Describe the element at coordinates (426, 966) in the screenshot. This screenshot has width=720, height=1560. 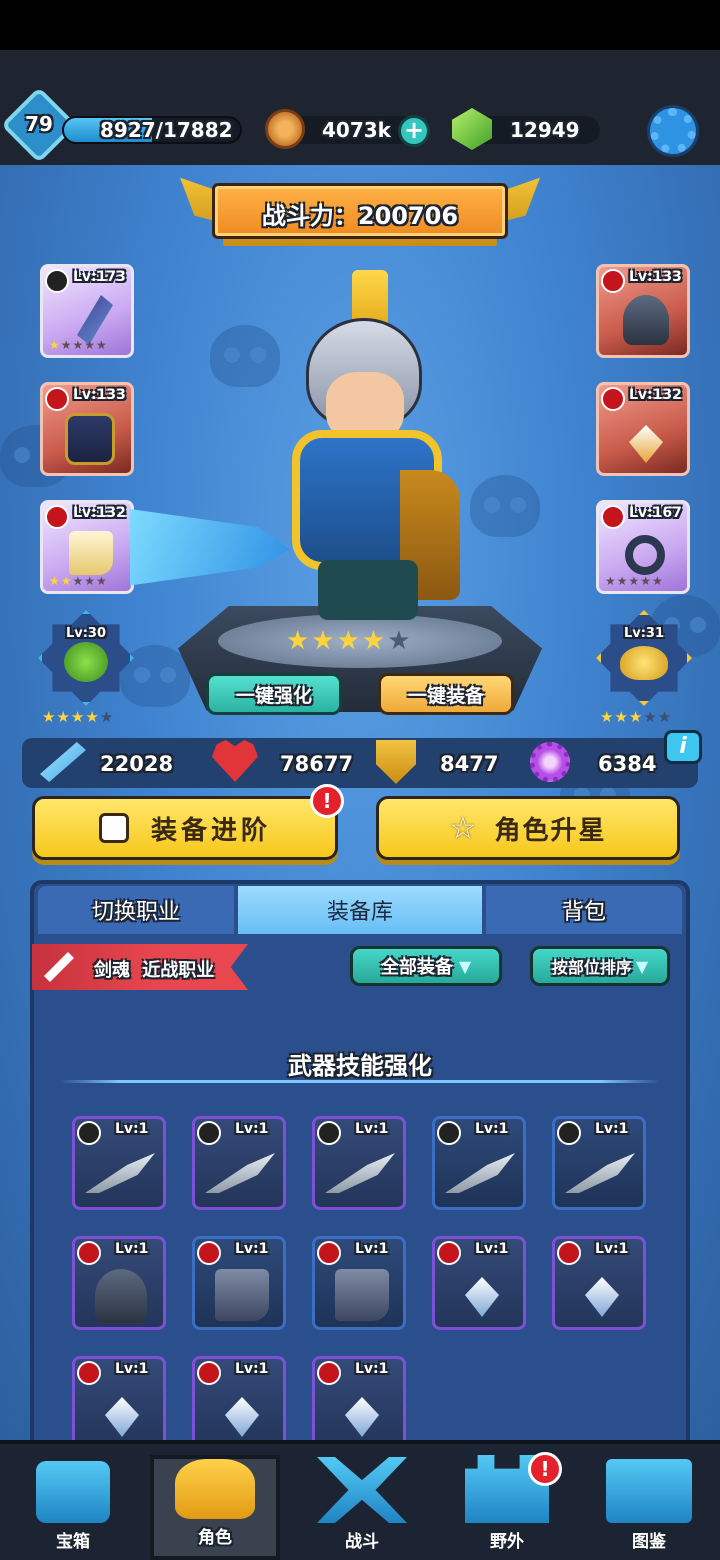
I see `filter-all-equipment-dropdown: 全部装备 ▼` at that location.